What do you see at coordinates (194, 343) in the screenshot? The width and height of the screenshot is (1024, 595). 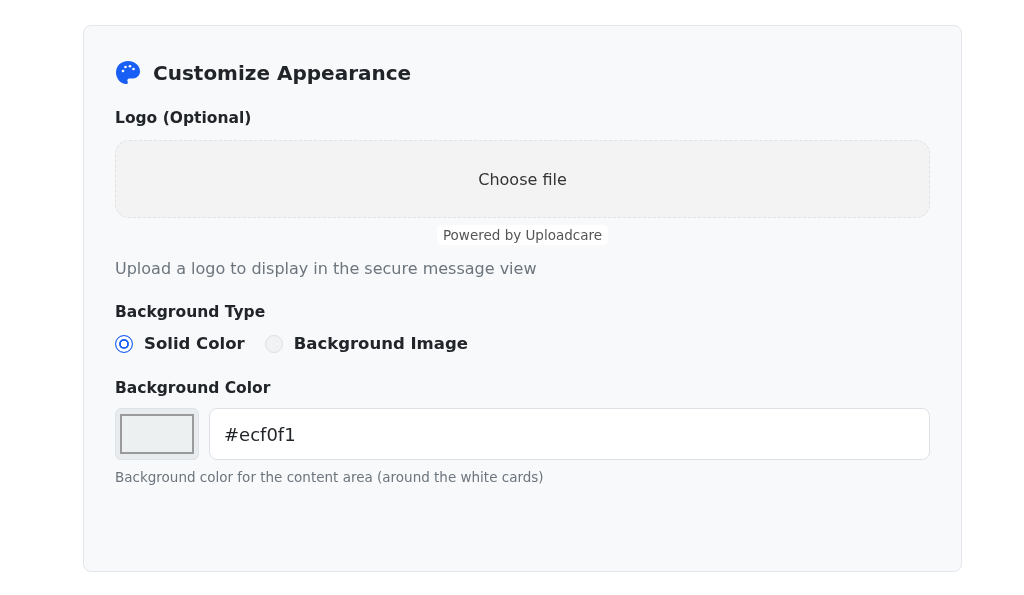 I see `radio-label: Solid Color` at bounding box center [194, 343].